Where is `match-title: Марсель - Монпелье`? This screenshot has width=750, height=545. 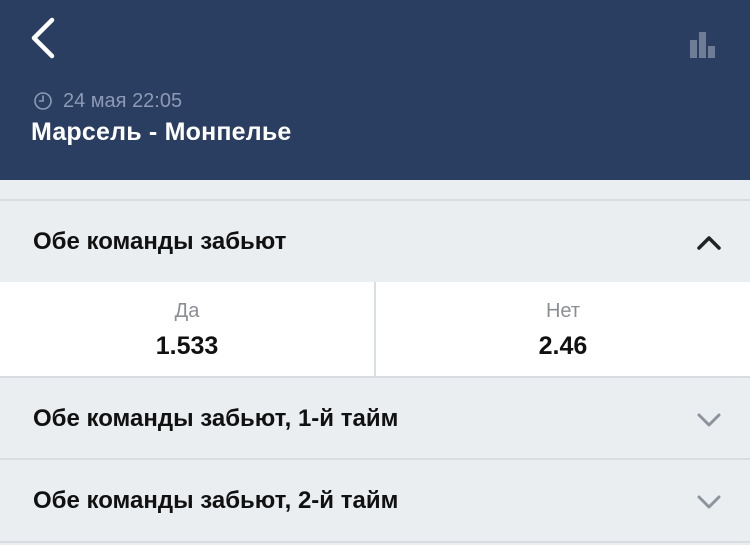
match-title: Марсель - Монпелье is located at coordinates (161, 132).